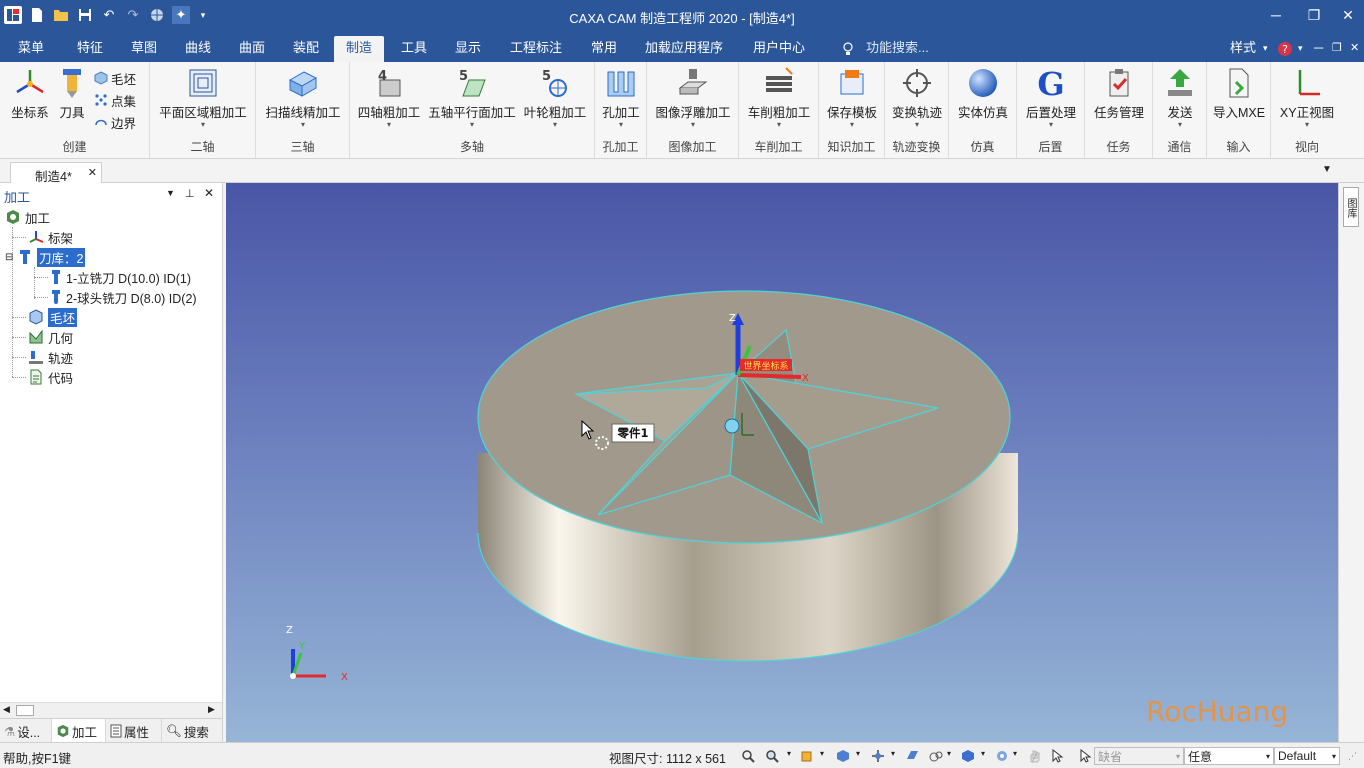  What do you see at coordinates (893, 753) in the screenshot?
I see `snap-dropdown-icon: ▾` at bounding box center [893, 753].